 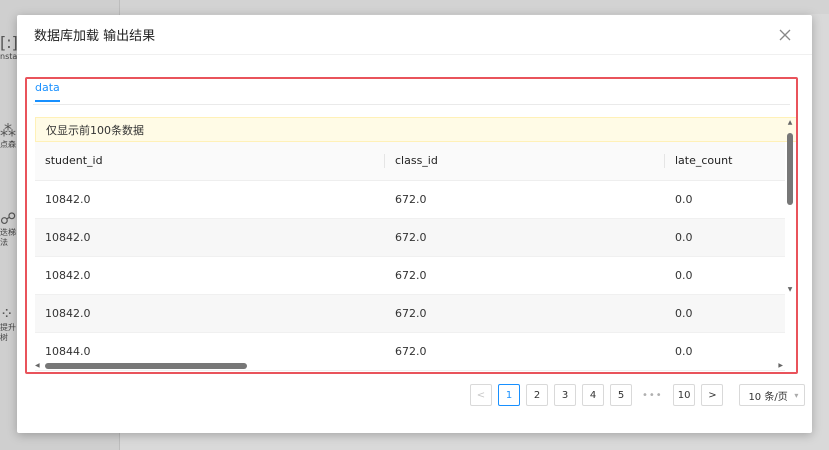 I want to click on page-size-select: 10 条/页 ▾, so click(x=772, y=395).